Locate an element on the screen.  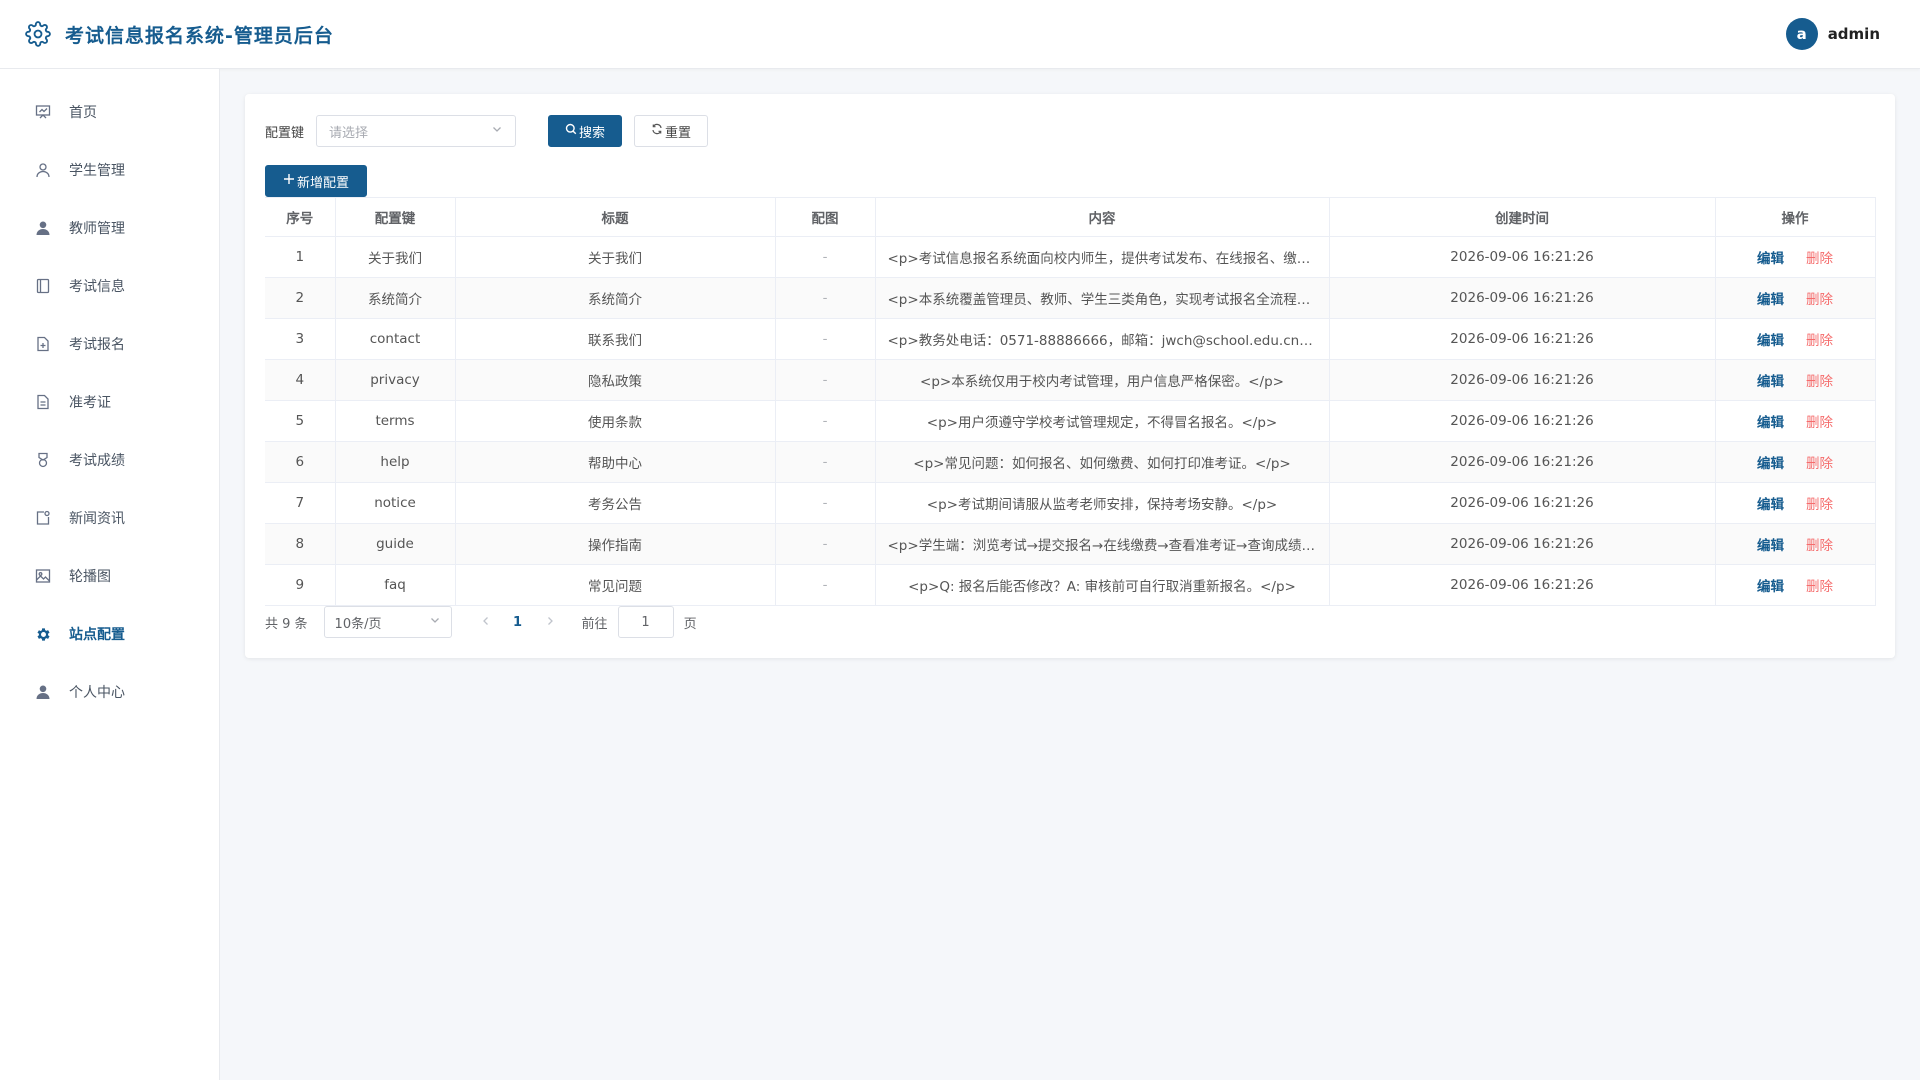
cell-no: 2 is located at coordinates (300, 298).